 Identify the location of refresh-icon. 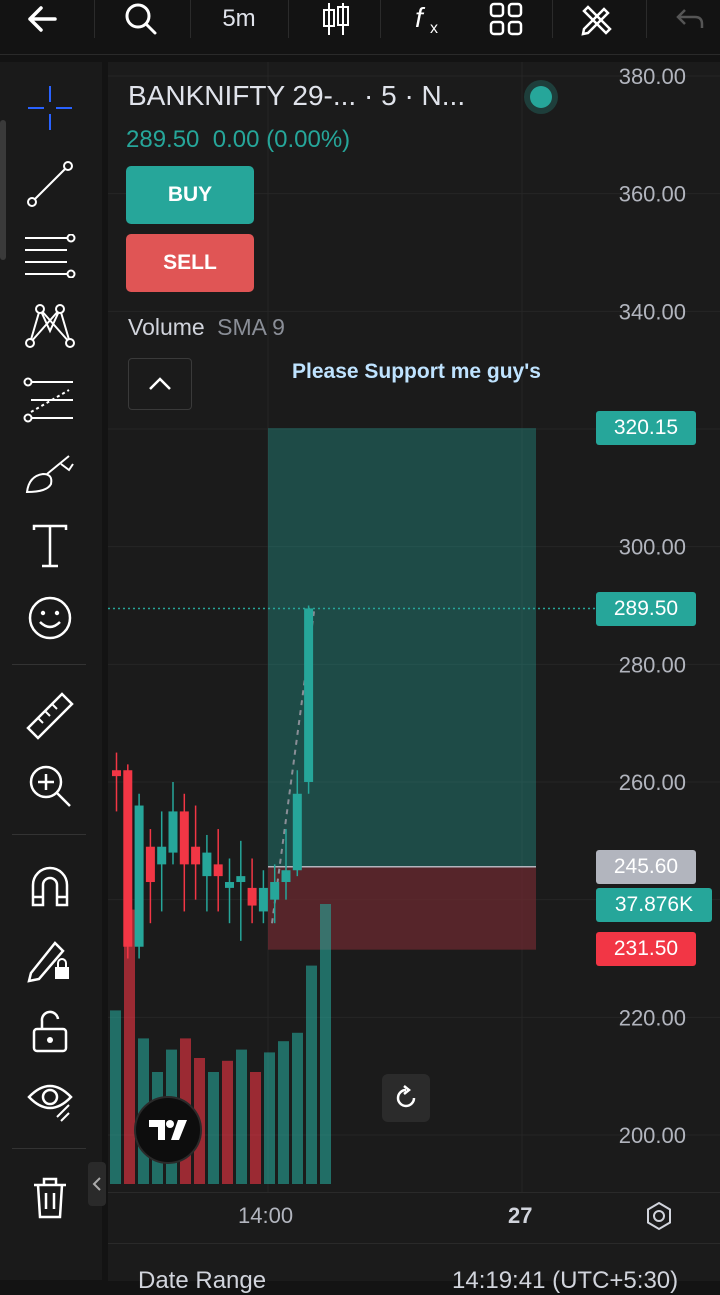
(406, 1096).